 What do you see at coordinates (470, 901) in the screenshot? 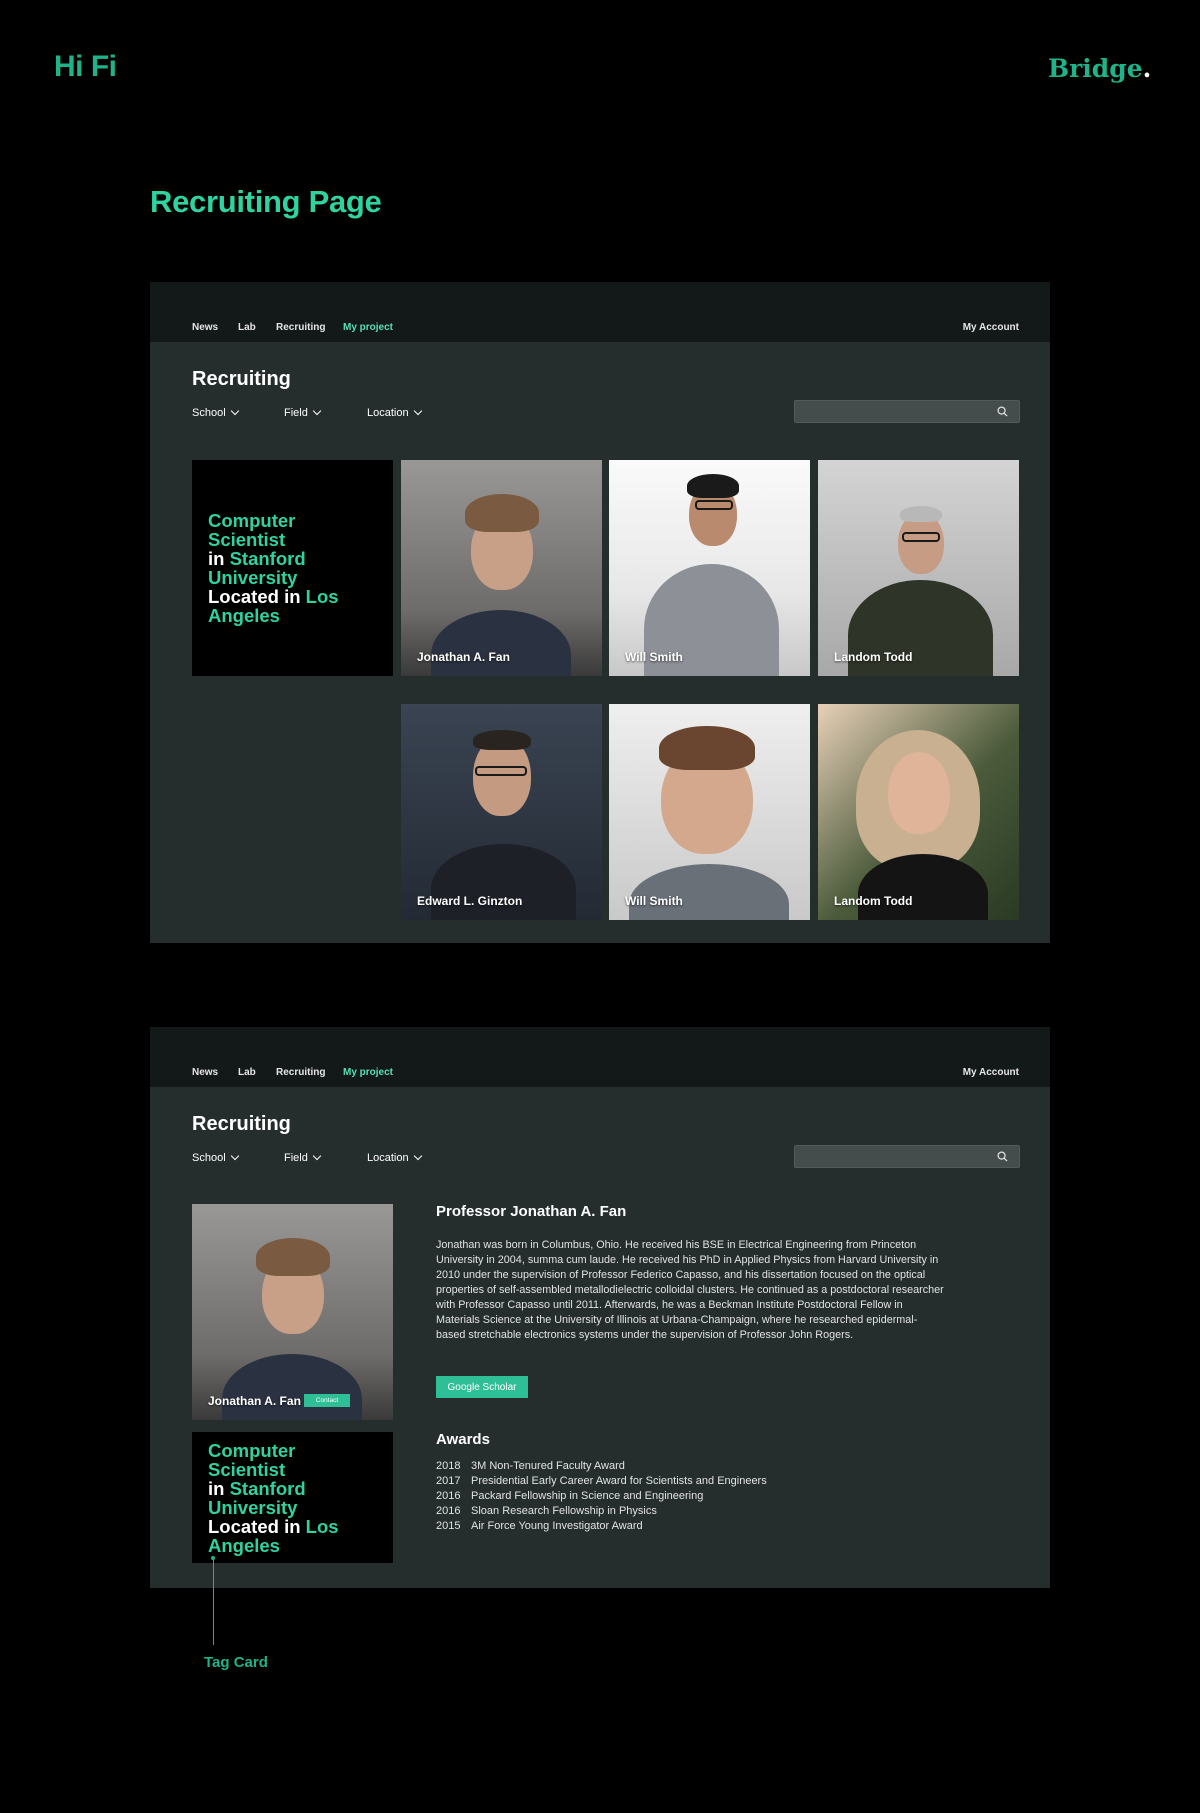
I see `person-name: Edward L. Ginzton` at bounding box center [470, 901].